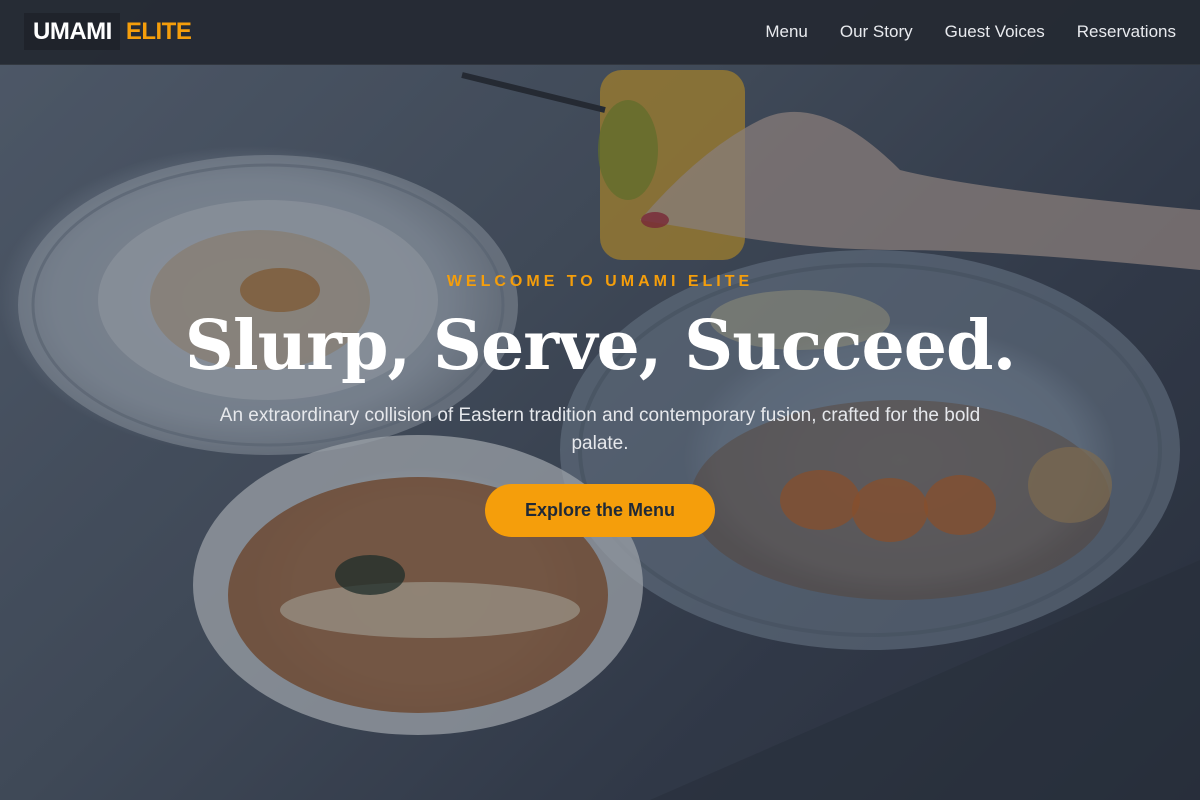  What do you see at coordinates (600, 281) in the screenshot?
I see `hero-eyebrow: WELCOME TO UMAMI ELITE` at bounding box center [600, 281].